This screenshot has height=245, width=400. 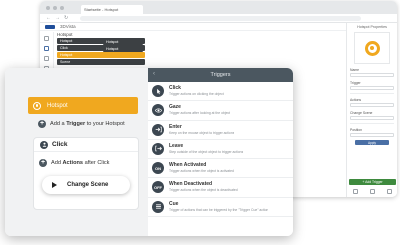 I want to click on add-actions-prefix: Add, so click(x=57, y=163).